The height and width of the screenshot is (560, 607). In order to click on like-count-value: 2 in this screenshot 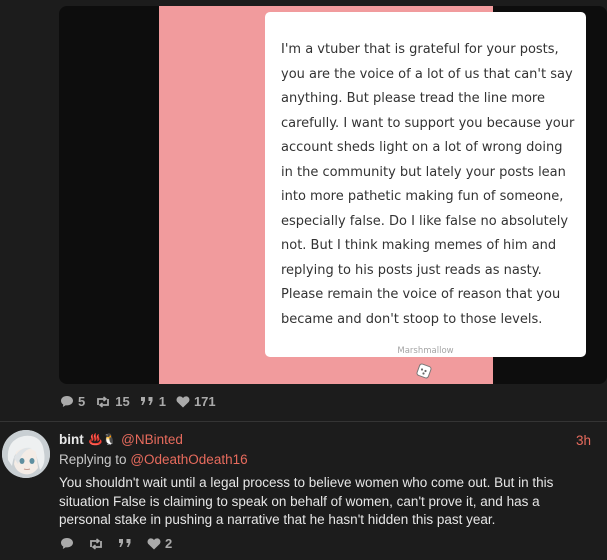, I will do `click(169, 543)`.